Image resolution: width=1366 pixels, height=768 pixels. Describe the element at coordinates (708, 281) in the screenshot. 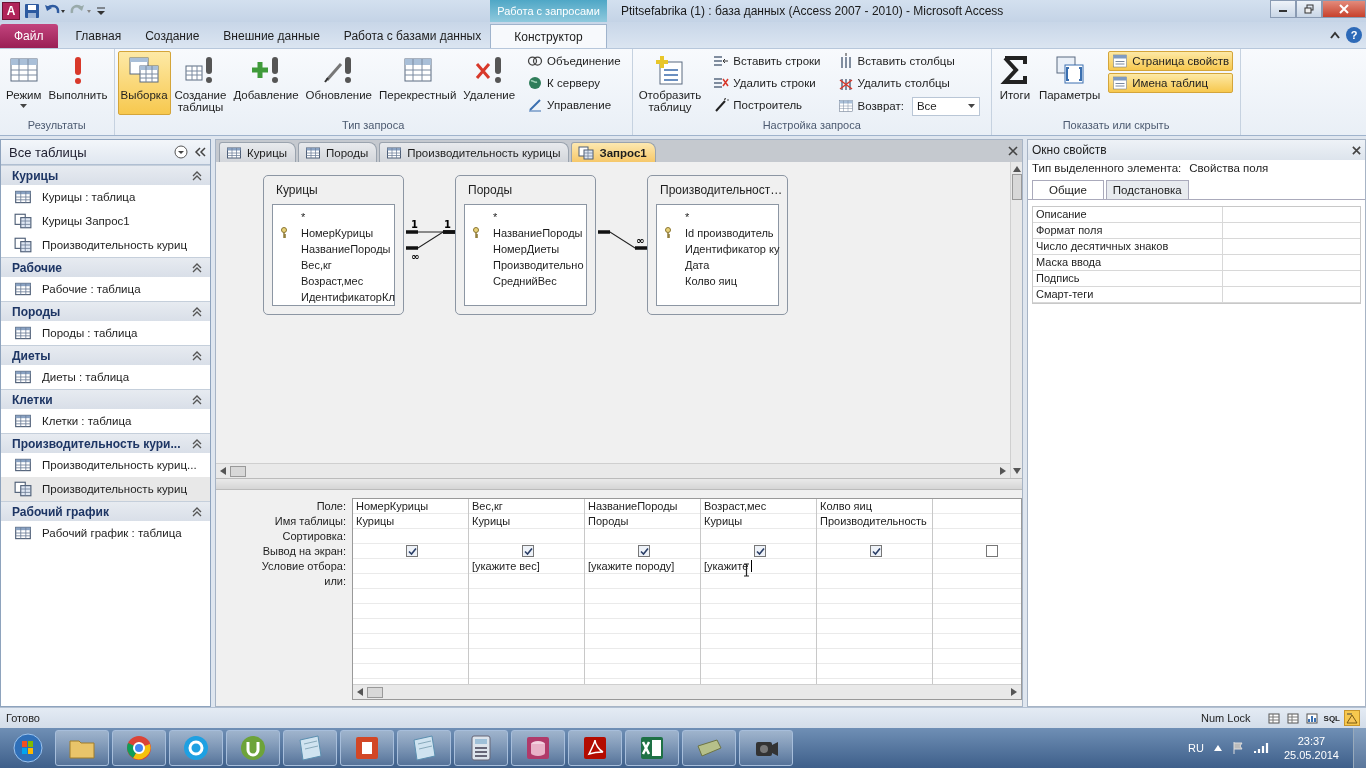

I see `field-name: Колво яиц` at that location.